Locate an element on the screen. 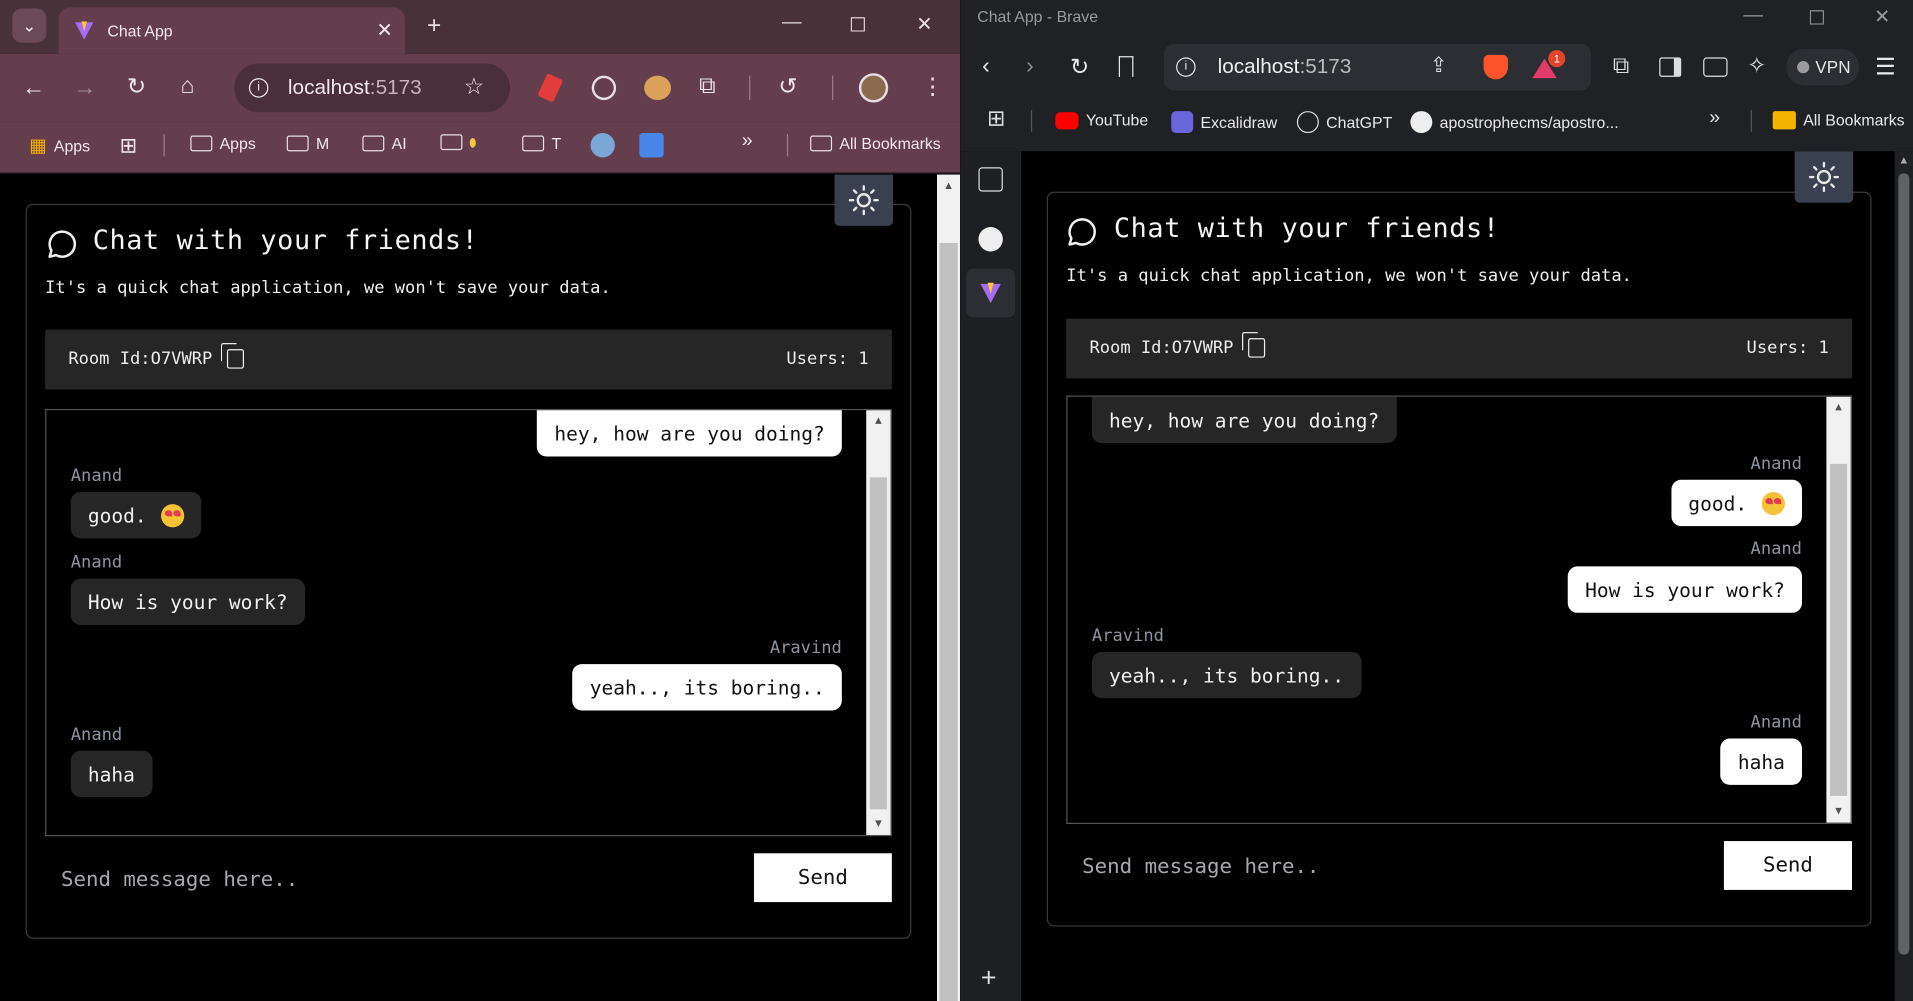 The height and width of the screenshot is (1001, 1913). wallet-icon is located at coordinates (1715, 67).